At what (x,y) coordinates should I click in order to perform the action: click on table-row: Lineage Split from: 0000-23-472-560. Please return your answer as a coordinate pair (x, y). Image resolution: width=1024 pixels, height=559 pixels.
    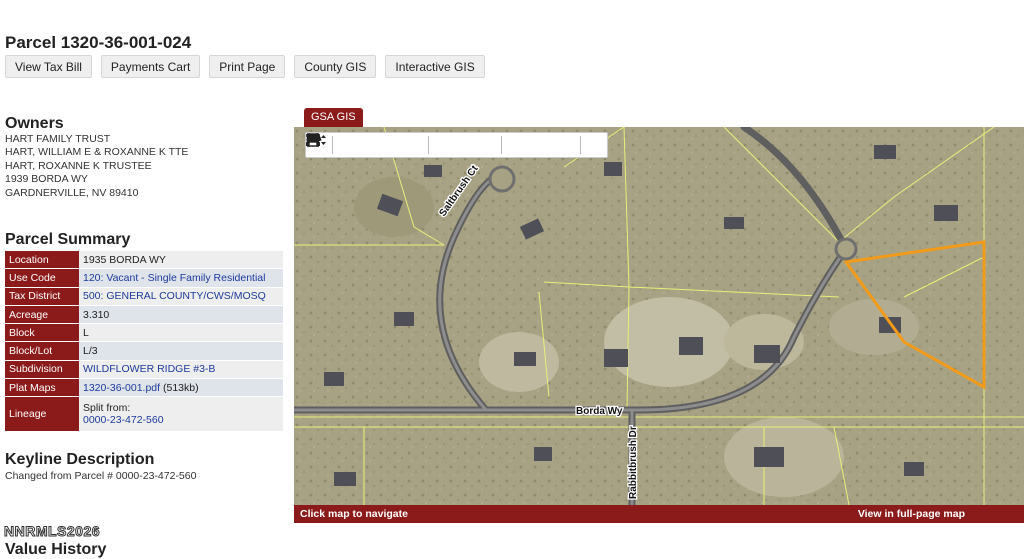
    Looking at the image, I should click on (144, 414).